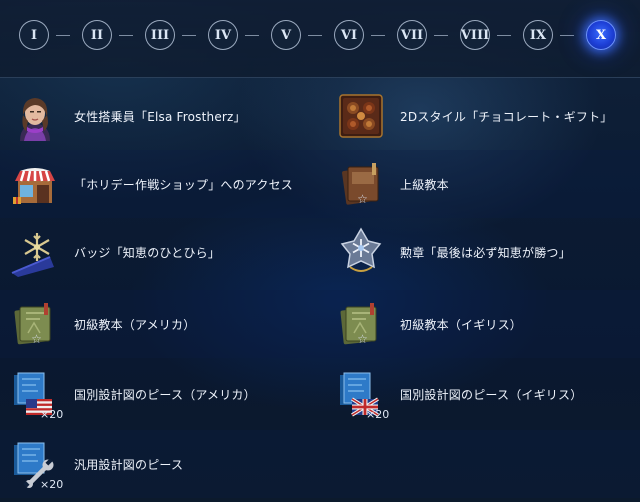 The image size is (640, 502). Describe the element at coordinates (361, 252) in the screenshot. I see `medal-icon` at that location.